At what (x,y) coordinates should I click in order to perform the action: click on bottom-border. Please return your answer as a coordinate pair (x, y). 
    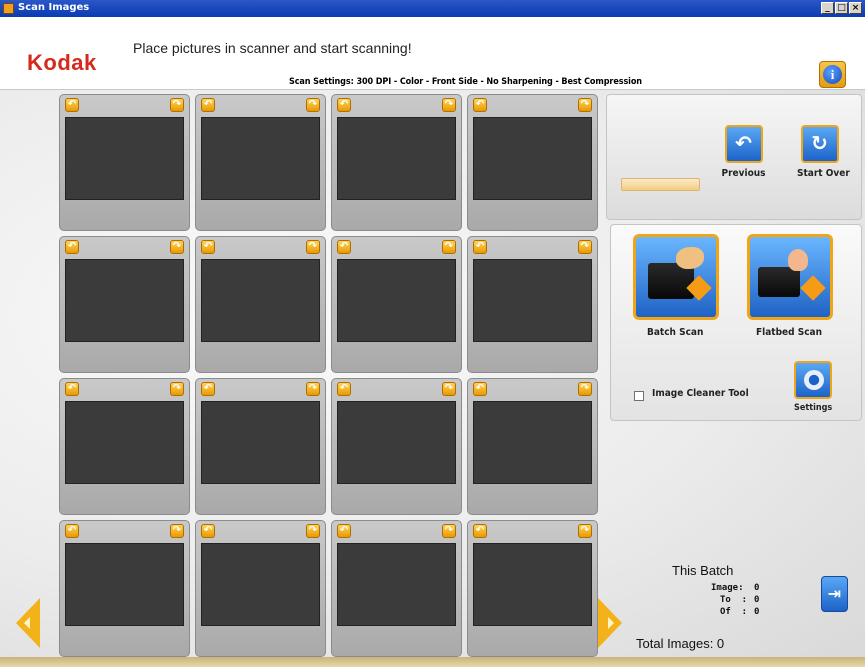
    Looking at the image, I should click on (432, 662).